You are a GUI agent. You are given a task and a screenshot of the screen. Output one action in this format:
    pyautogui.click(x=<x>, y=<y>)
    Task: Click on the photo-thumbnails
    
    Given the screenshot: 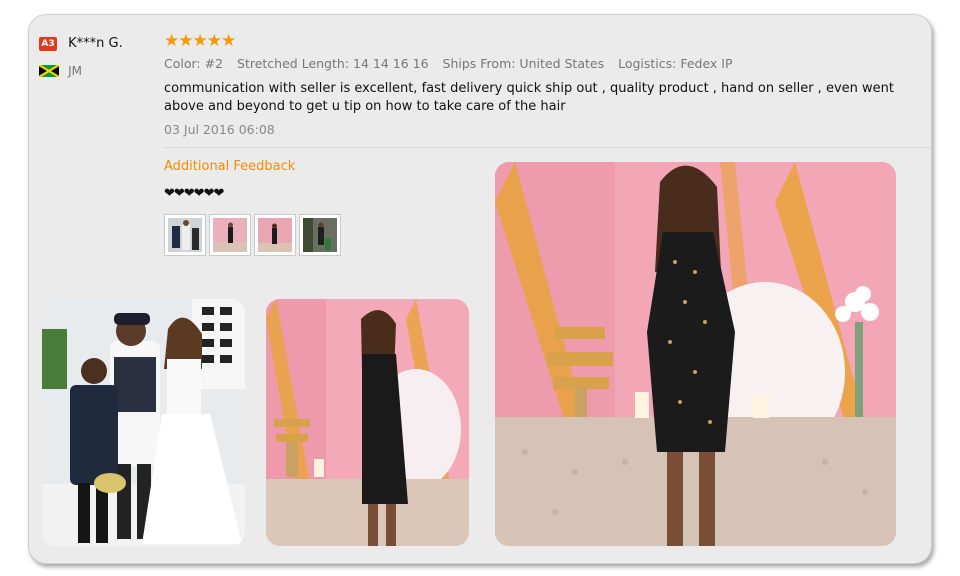 What is the action you would take?
    pyautogui.click(x=254, y=237)
    